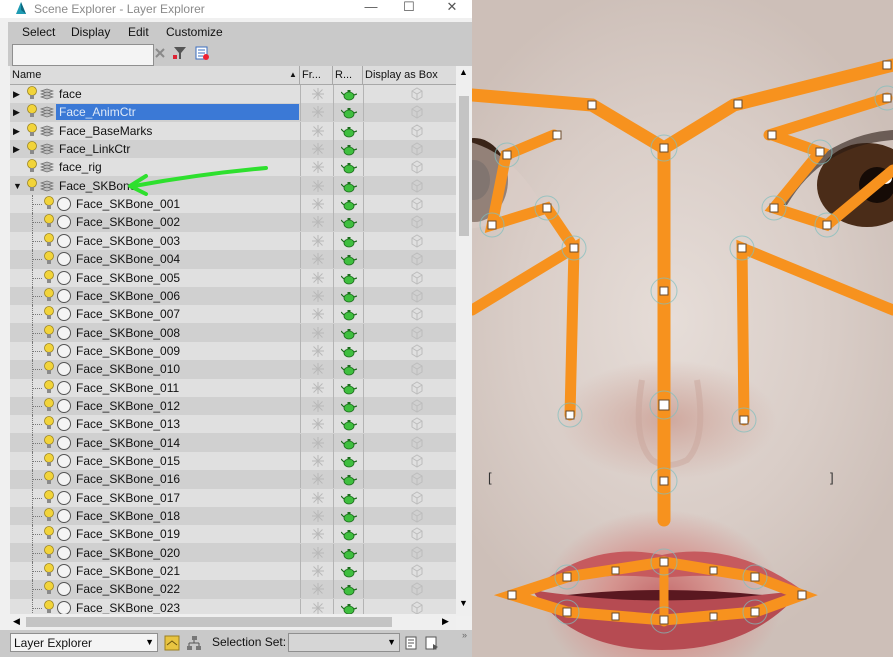 This screenshot has height=657, width=893. What do you see at coordinates (233, 222) in the screenshot?
I see `object-row: Face_SKBone_002` at bounding box center [233, 222].